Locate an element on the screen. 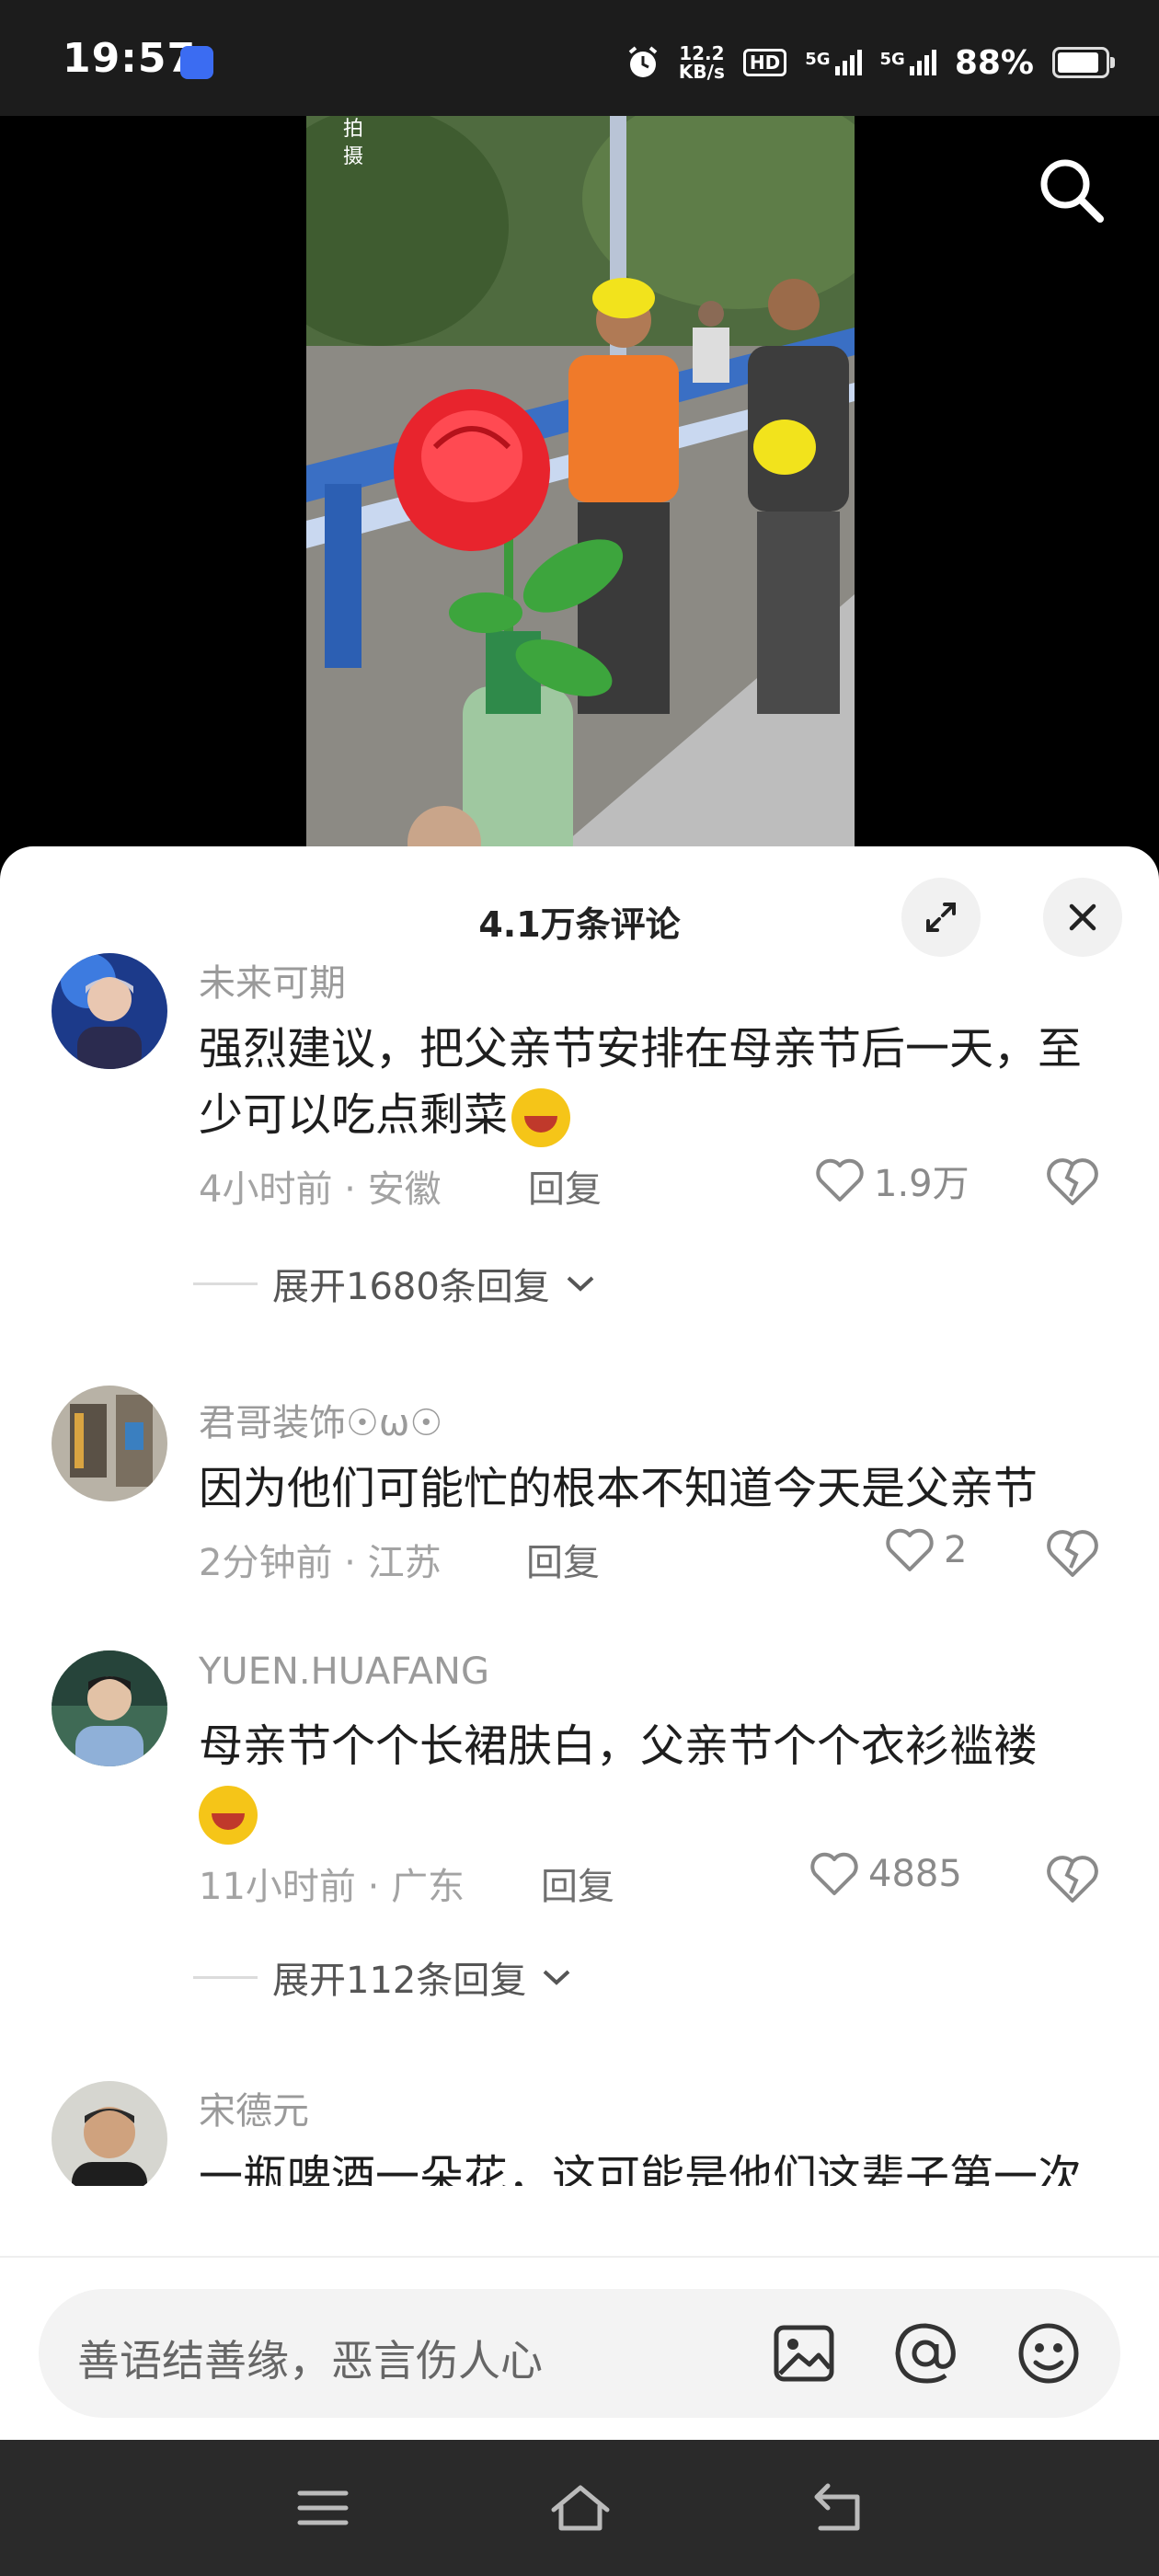 The width and height of the screenshot is (1159, 2576). network-speed: 12.2 KB/s is located at coordinates (702, 62).